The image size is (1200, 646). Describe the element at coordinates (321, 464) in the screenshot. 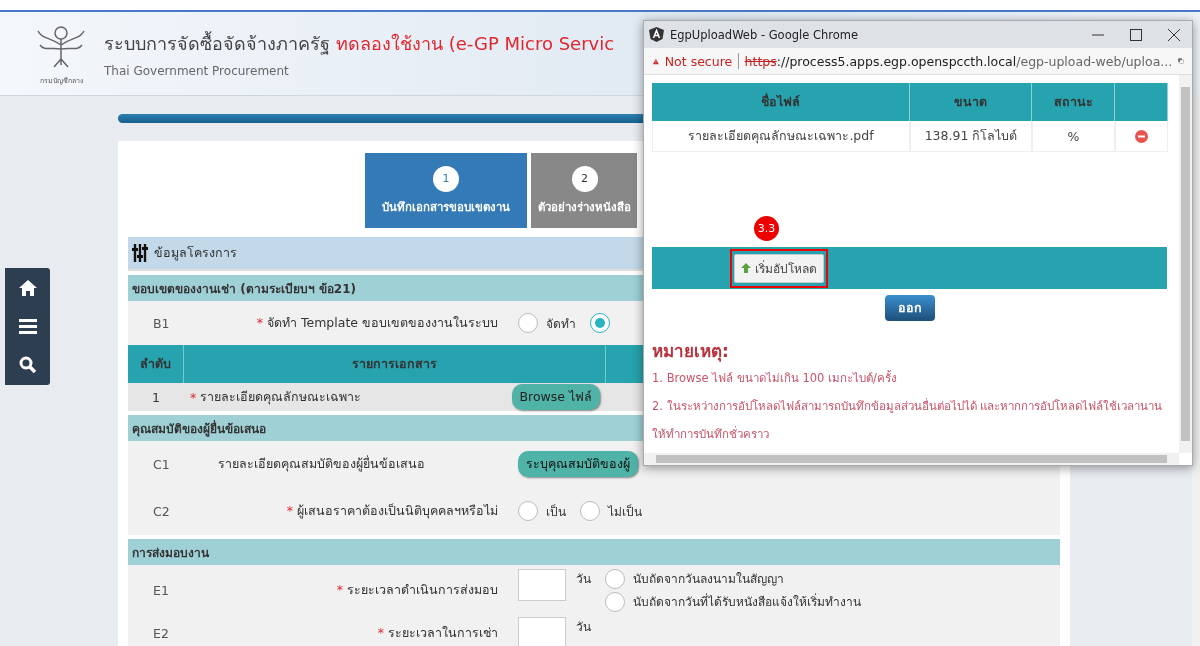

I see `field-label: รายละเอียดคุณสมบัติของผู้ยื่นข้อเสนอ` at that location.